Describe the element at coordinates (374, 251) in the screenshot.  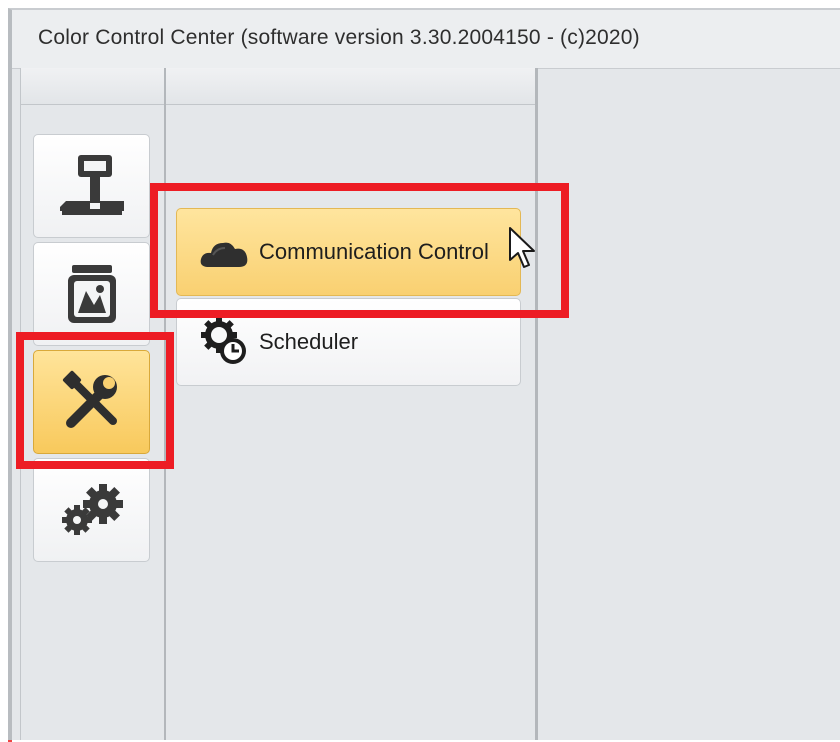
I see `communication-control-label: Communication Control` at that location.